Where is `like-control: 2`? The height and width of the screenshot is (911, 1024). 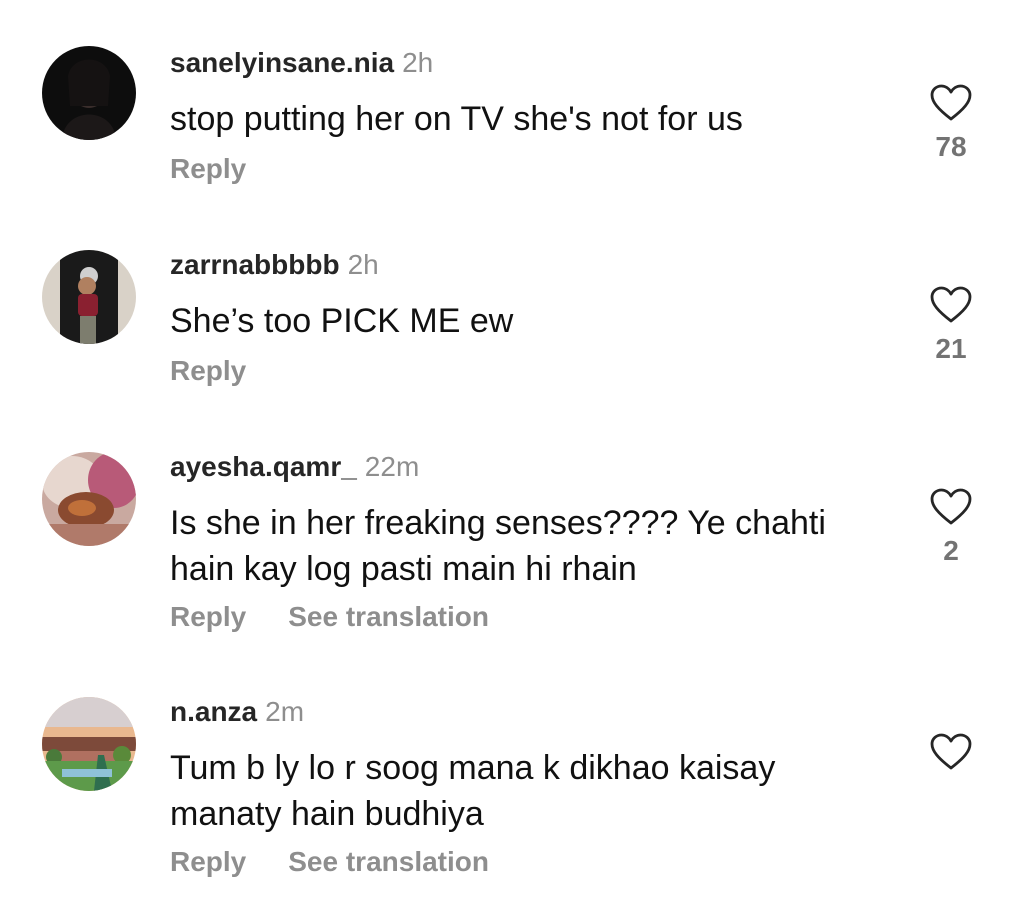 like-control: 2 is located at coordinates (951, 527).